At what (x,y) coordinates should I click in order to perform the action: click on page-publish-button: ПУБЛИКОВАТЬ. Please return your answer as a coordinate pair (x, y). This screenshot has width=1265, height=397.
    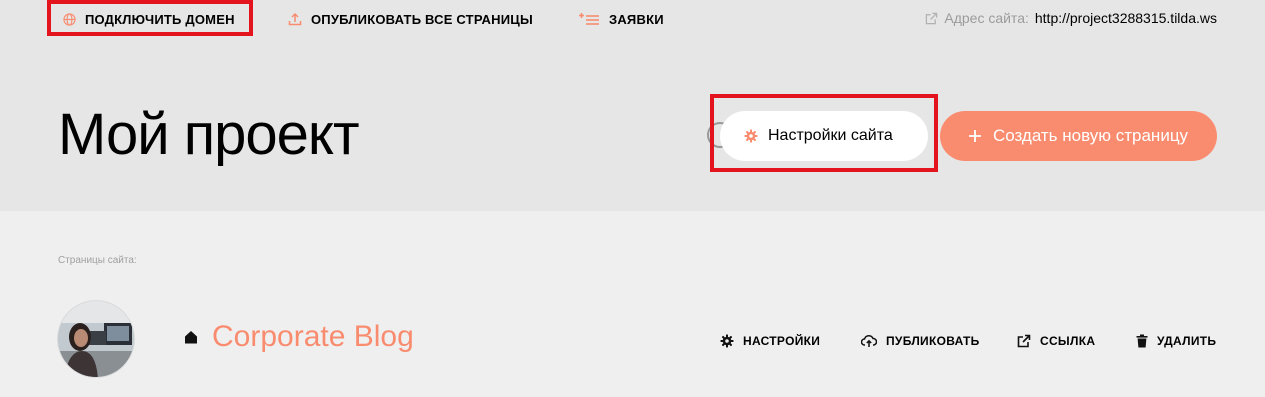
    Looking at the image, I should click on (920, 341).